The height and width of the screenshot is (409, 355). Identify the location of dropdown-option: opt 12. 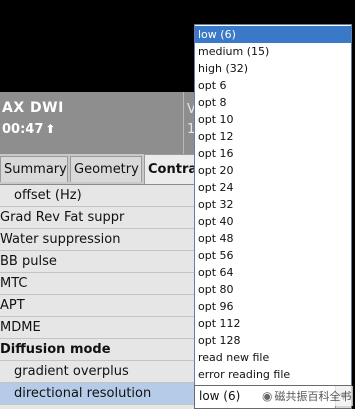
(273, 136).